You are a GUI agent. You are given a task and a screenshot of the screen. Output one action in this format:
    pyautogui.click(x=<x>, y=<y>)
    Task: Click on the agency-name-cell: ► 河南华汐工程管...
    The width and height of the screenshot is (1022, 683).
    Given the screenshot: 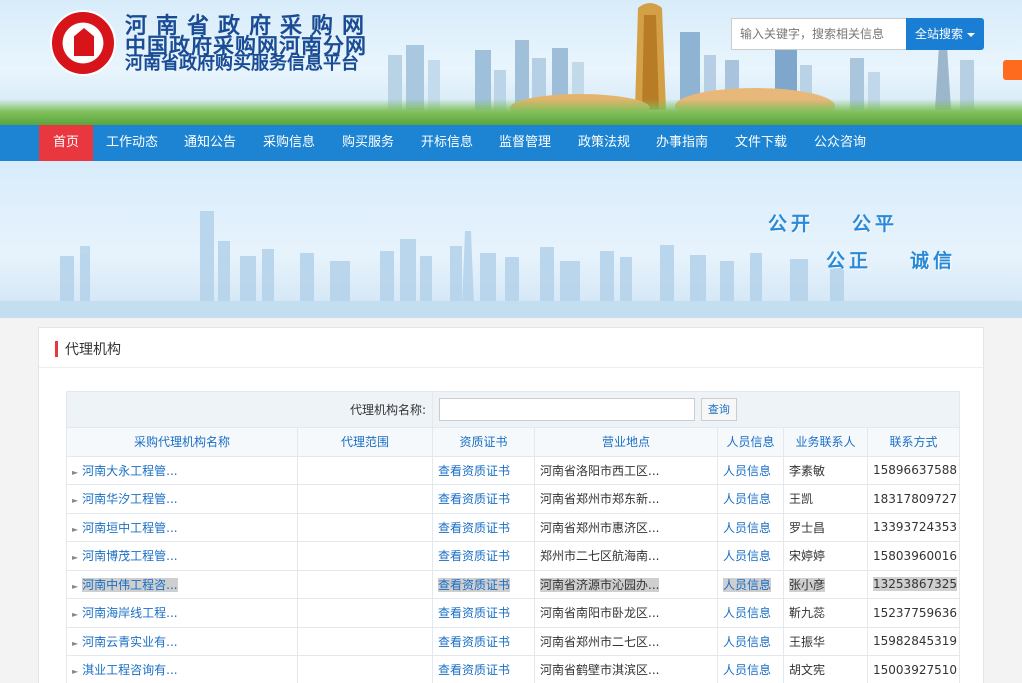 What is the action you would take?
    pyautogui.click(x=182, y=499)
    